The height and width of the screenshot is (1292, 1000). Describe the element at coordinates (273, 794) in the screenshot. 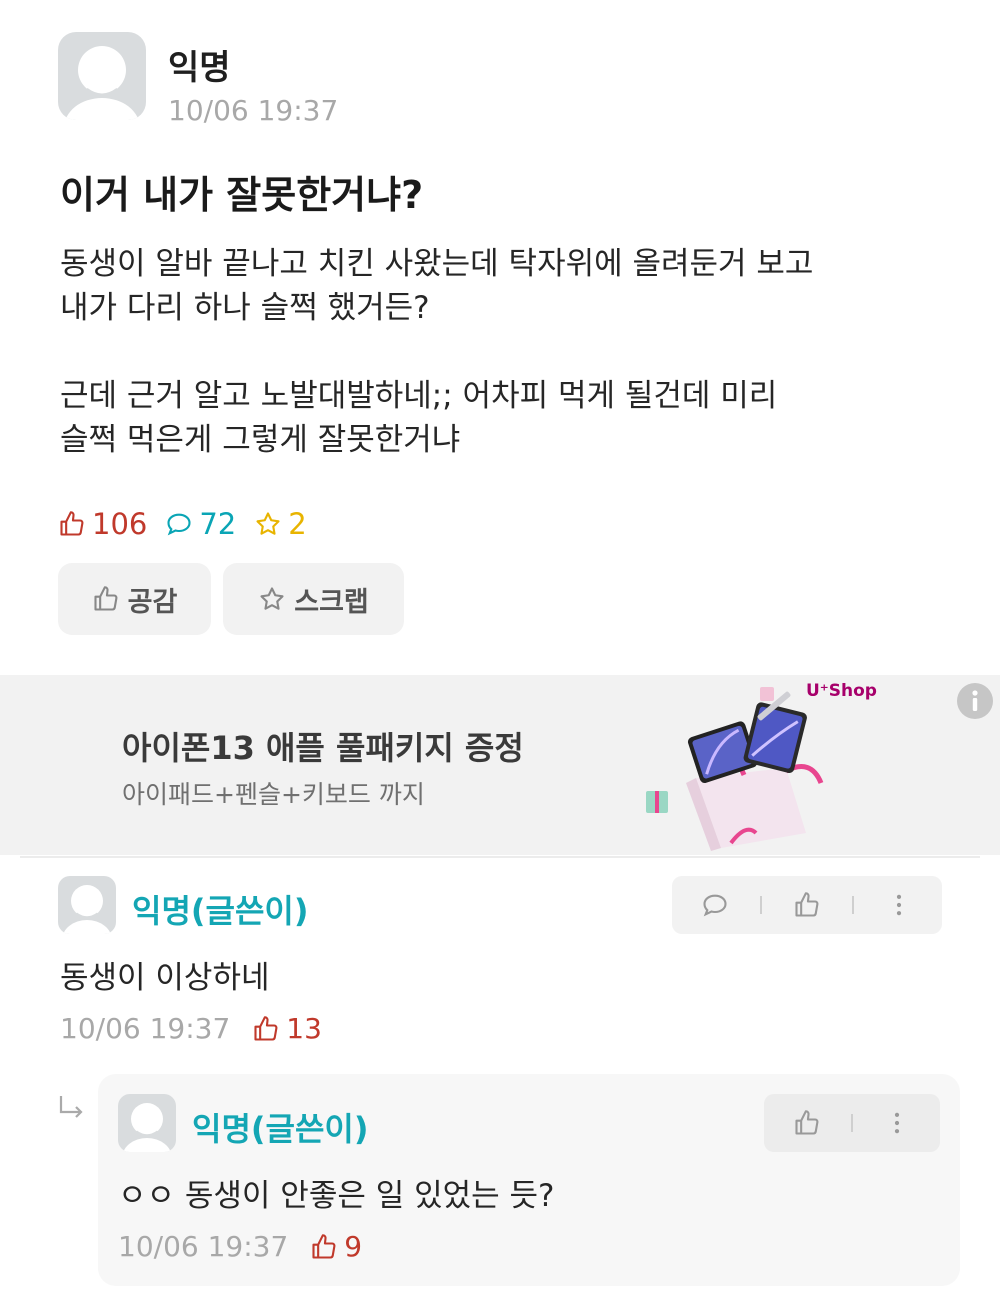

I see `ad-subtitle: 아이패드+펜슬+키보드 까지` at that location.